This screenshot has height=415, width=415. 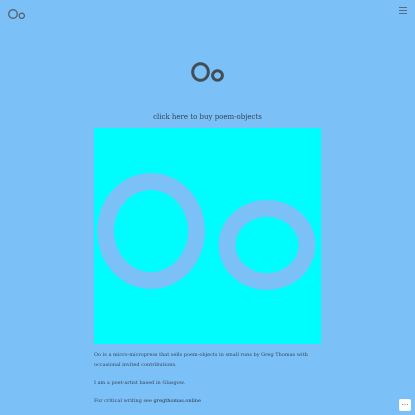 I want to click on menu-button, so click(x=403, y=11).